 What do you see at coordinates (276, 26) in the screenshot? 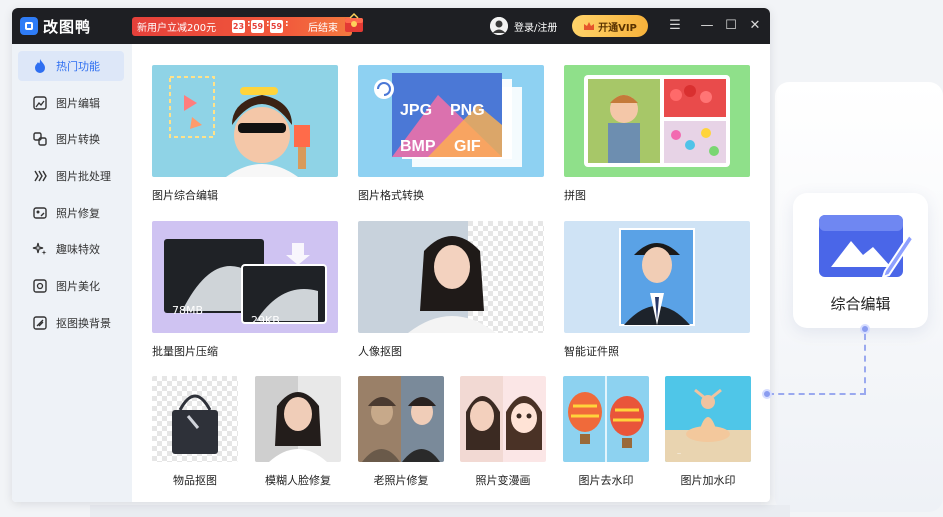
I see `countdown-seconds: 59` at bounding box center [276, 26].